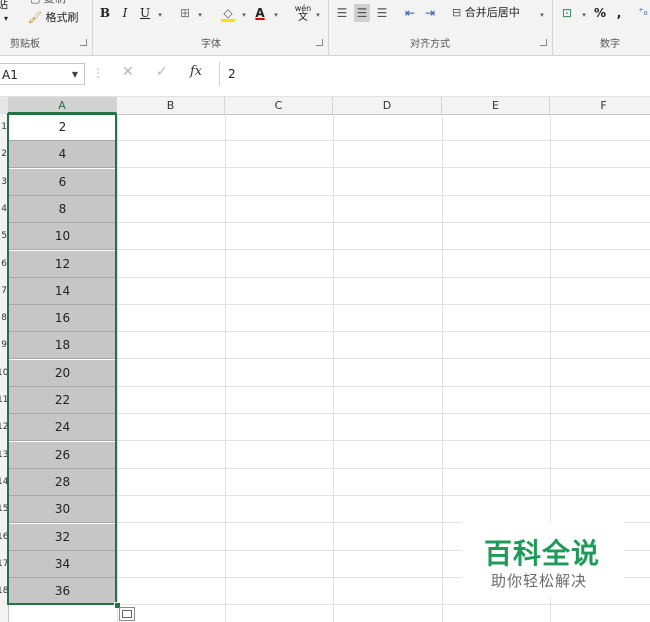  I want to click on row-header: 13, so click(4, 455).